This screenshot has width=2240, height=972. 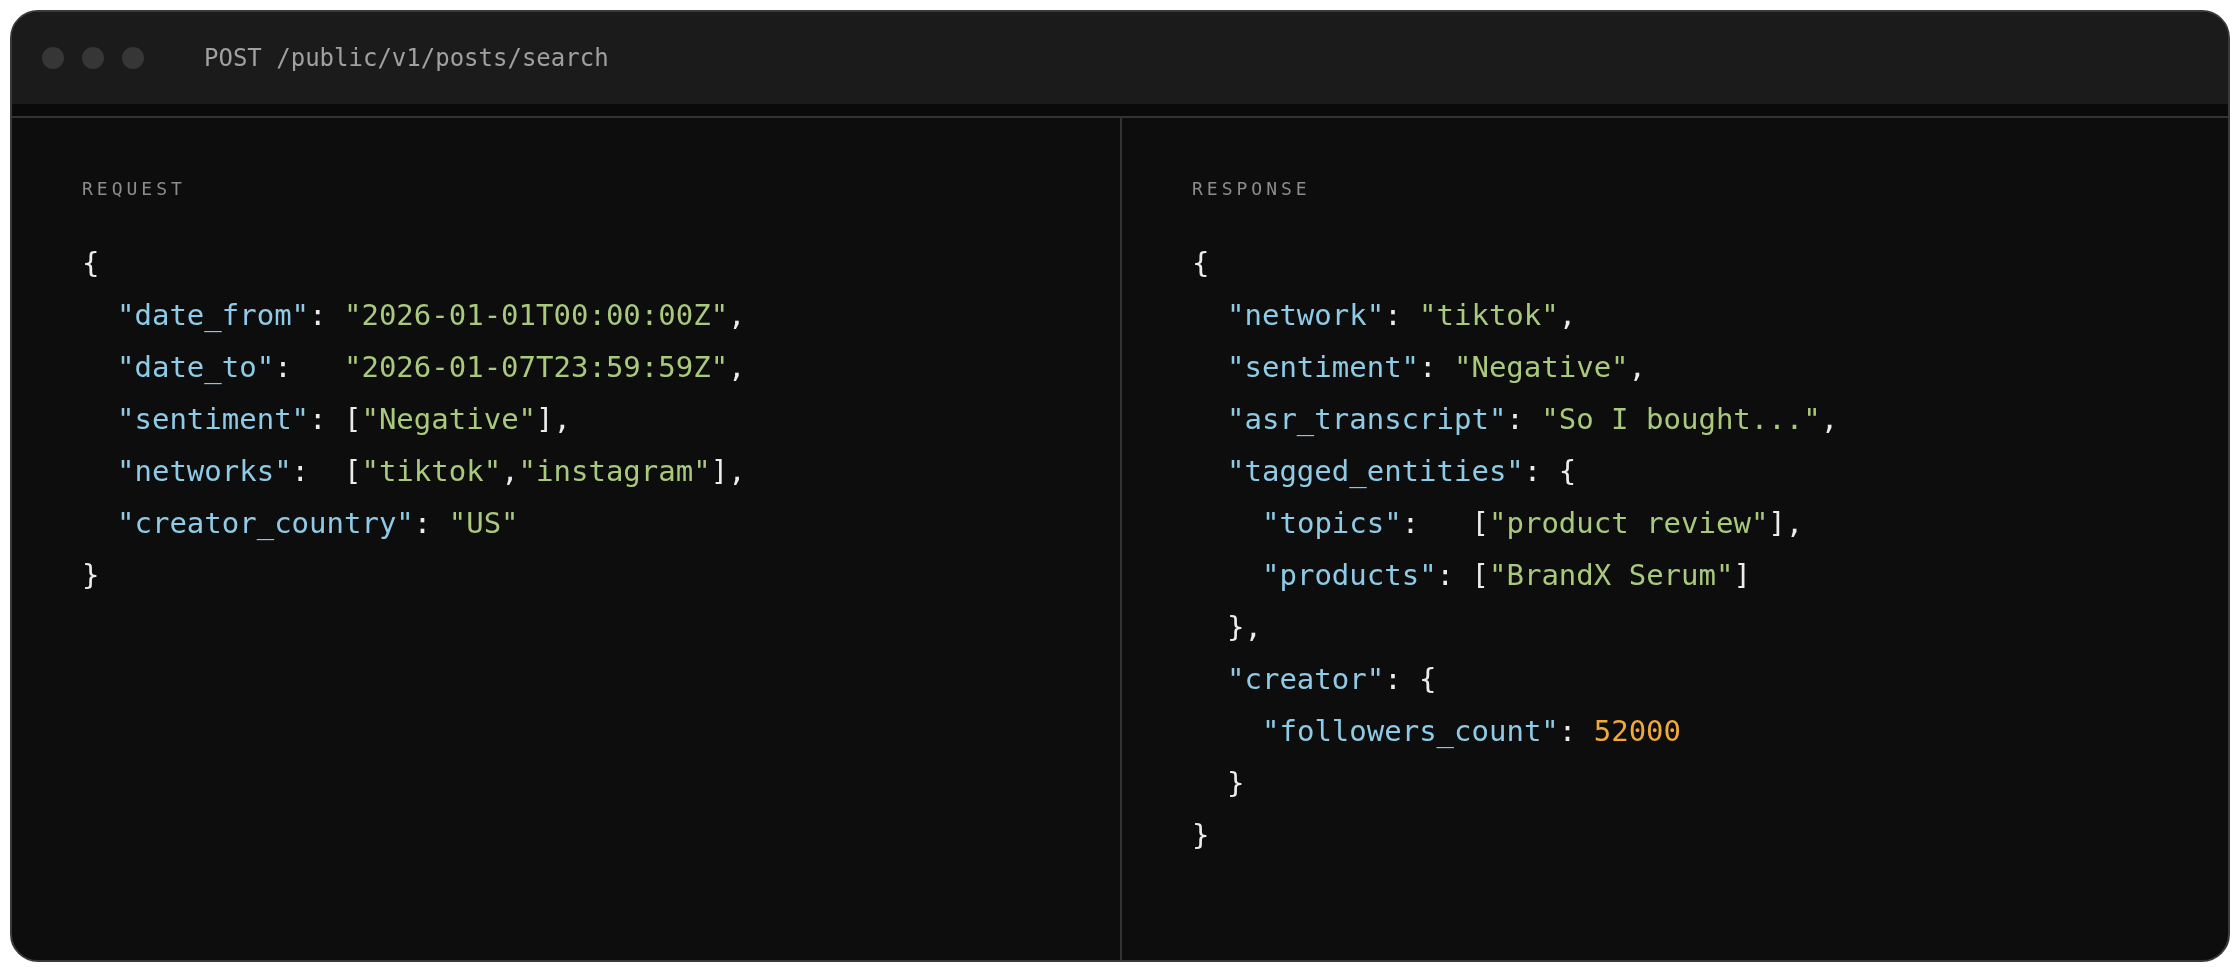 I want to click on json-key: "creator_country", so click(x=265, y=523).